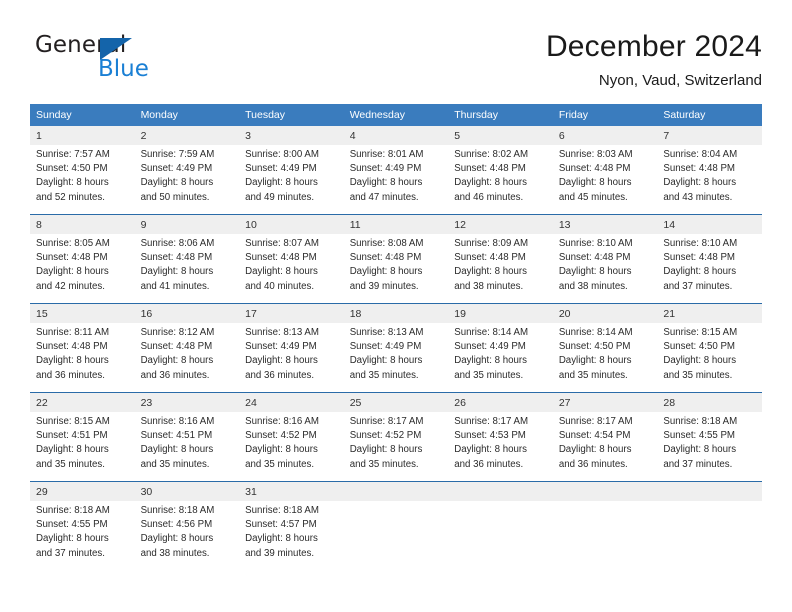  Describe the element at coordinates (699, 347) in the screenshot. I see `sunset-time: Sunset: 4:50 PM` at that location.